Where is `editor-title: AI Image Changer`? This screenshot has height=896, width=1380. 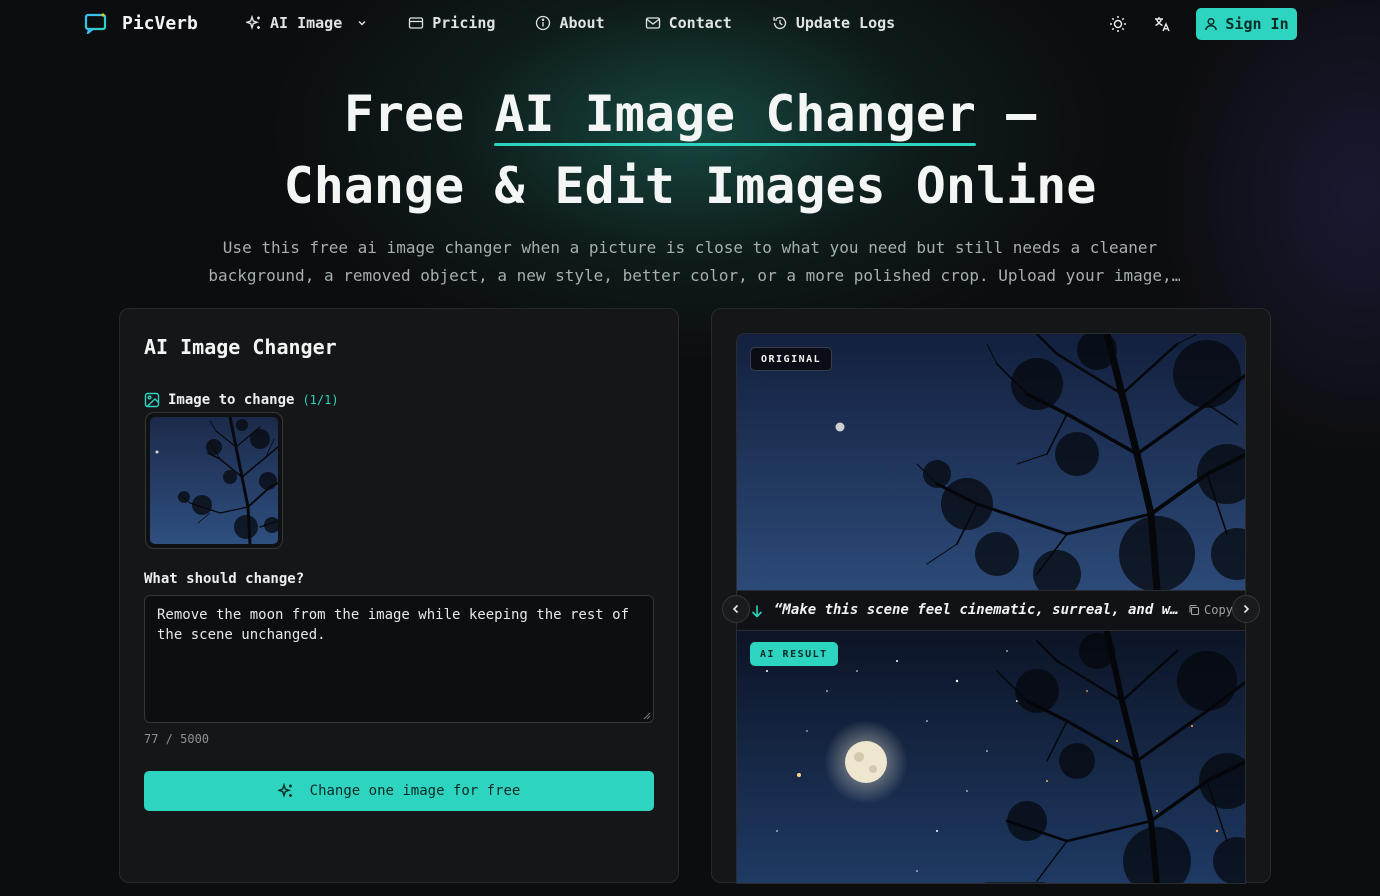 editor-title: AI Image Changer is located at coordinates (240, 347).